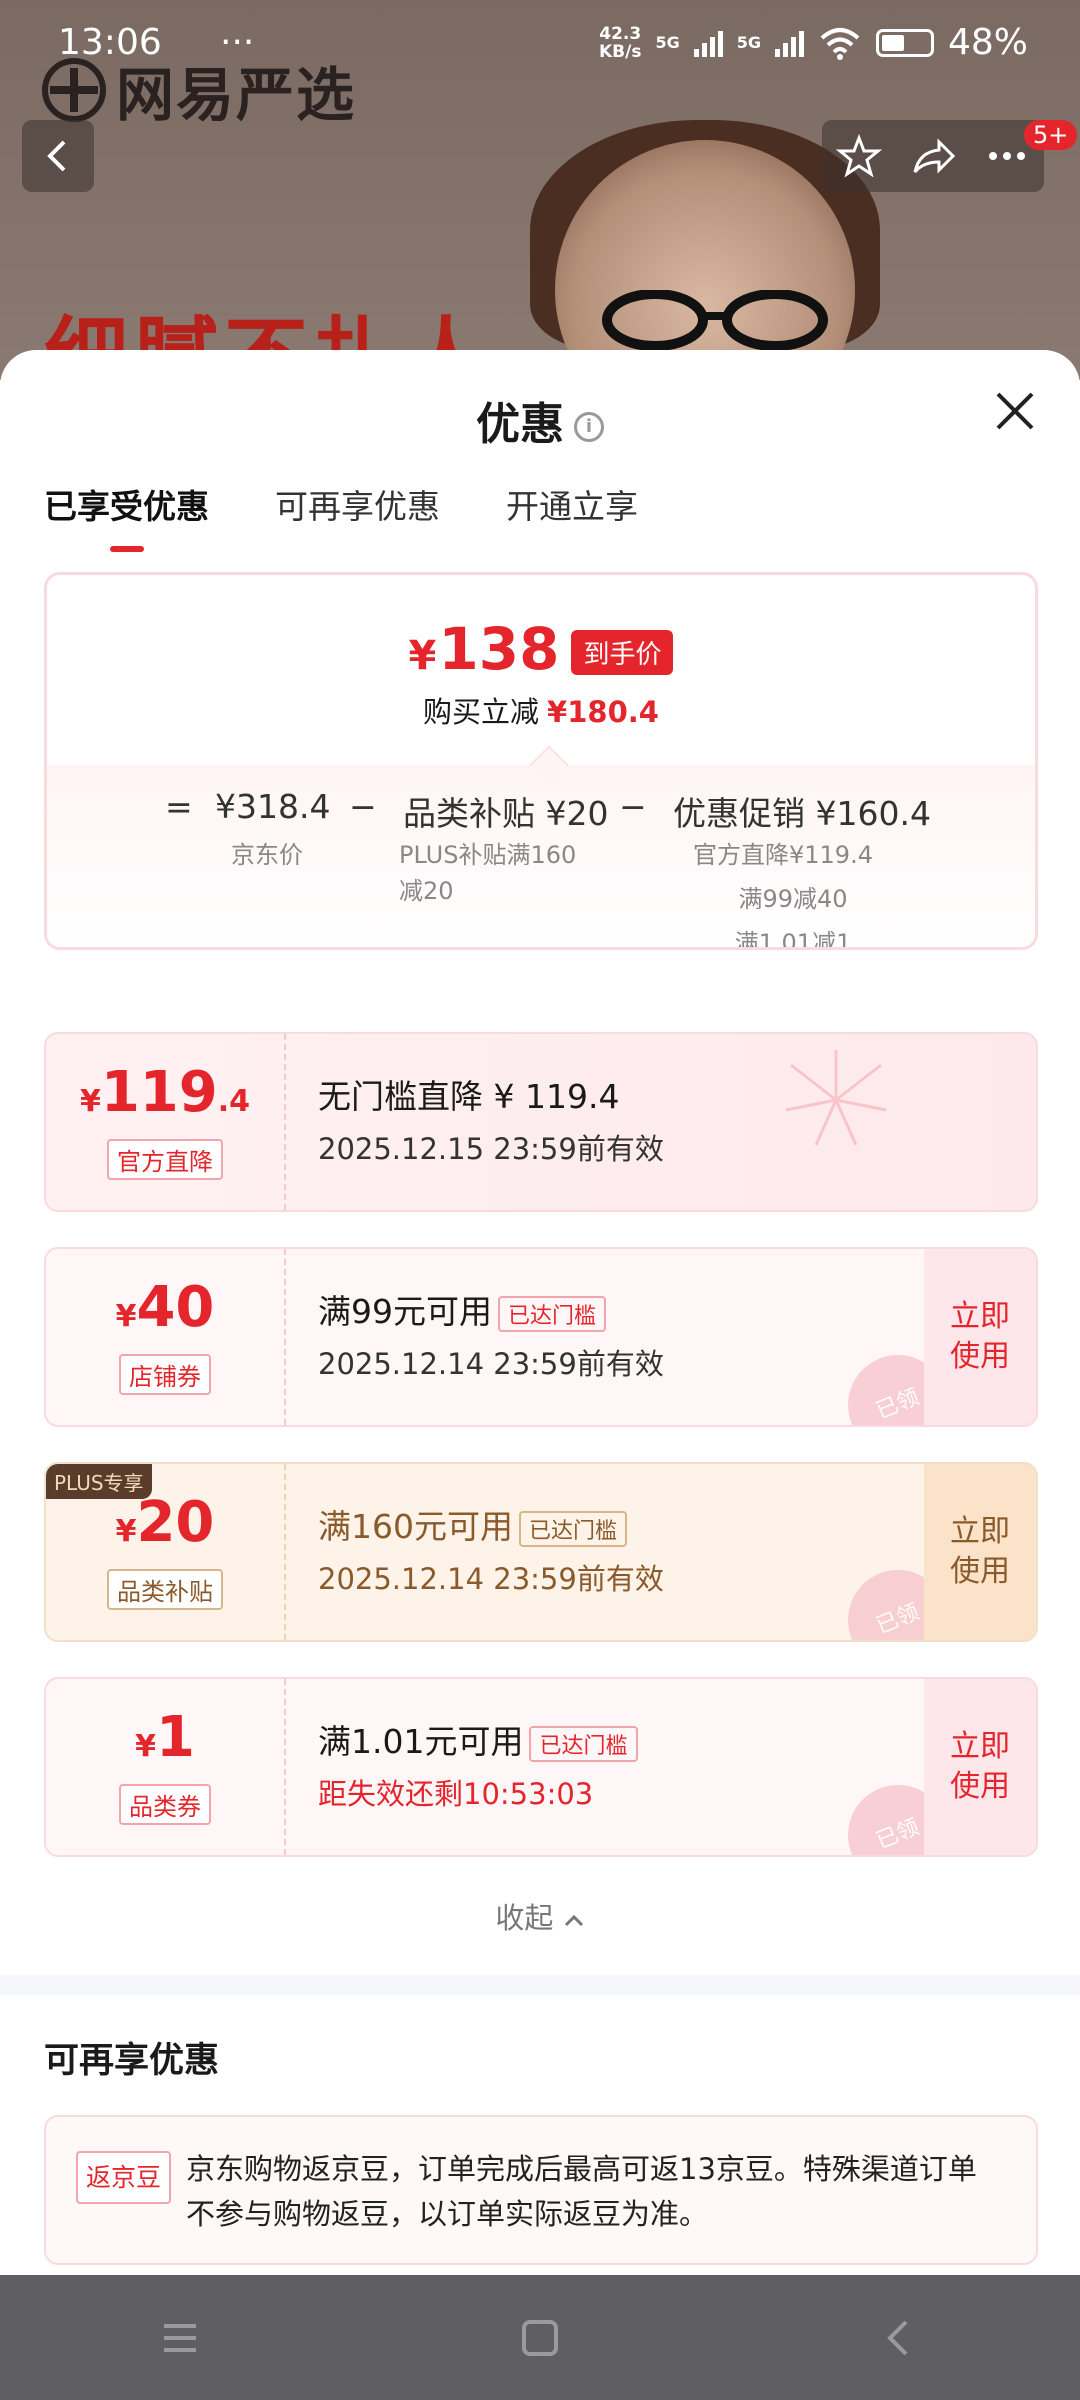 The width and height of the screenshot is (1080, 2400). What do you see at coordinates (572, 516) in the screenshot?
I see `tab-activate: 开通立享` at bounding box center [572, 516].